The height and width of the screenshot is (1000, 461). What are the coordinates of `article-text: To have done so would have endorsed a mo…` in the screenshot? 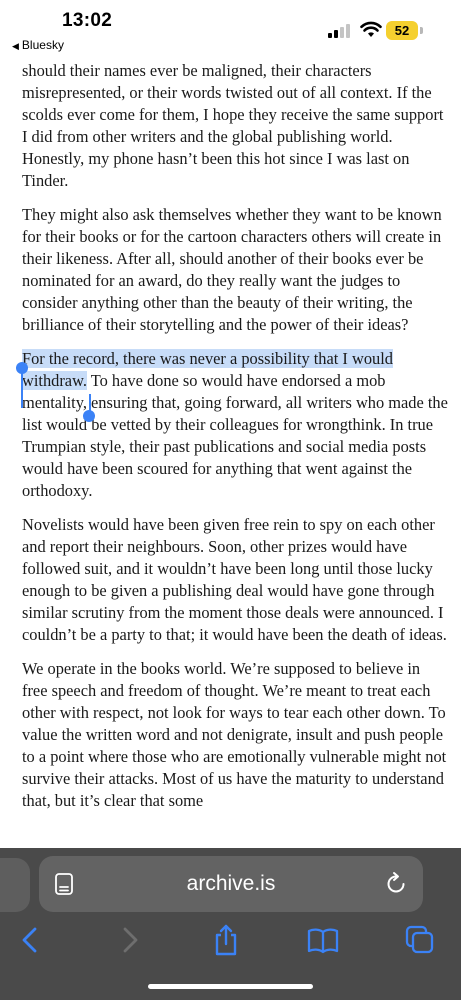 It's located at (235, 435).